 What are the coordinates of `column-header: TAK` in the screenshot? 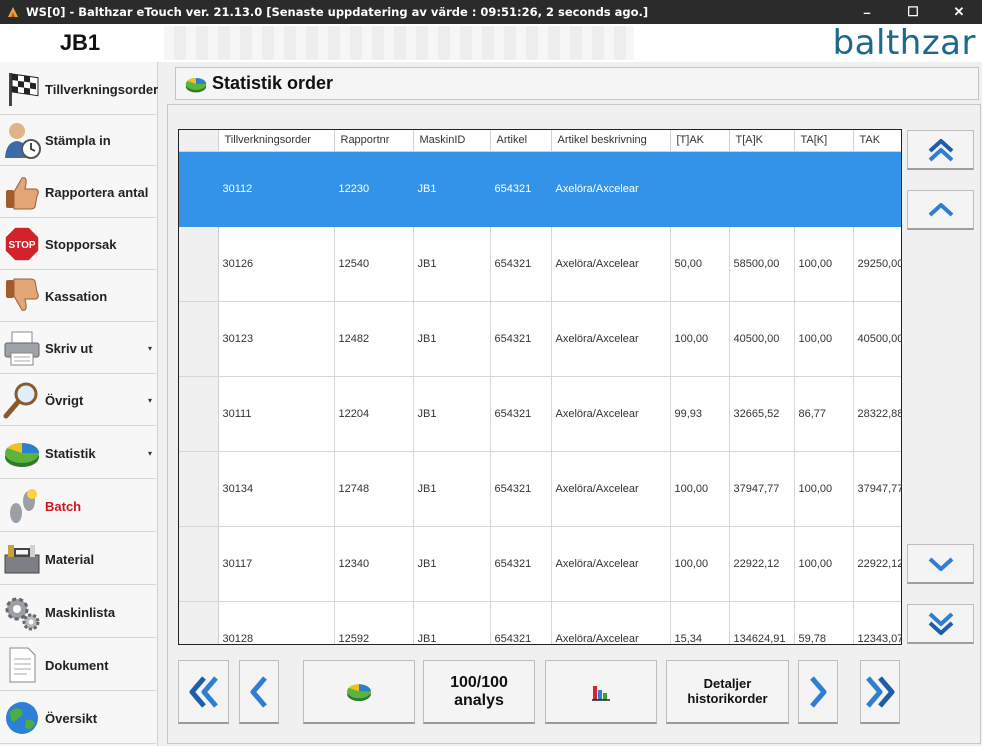 It's located at (877, 141).